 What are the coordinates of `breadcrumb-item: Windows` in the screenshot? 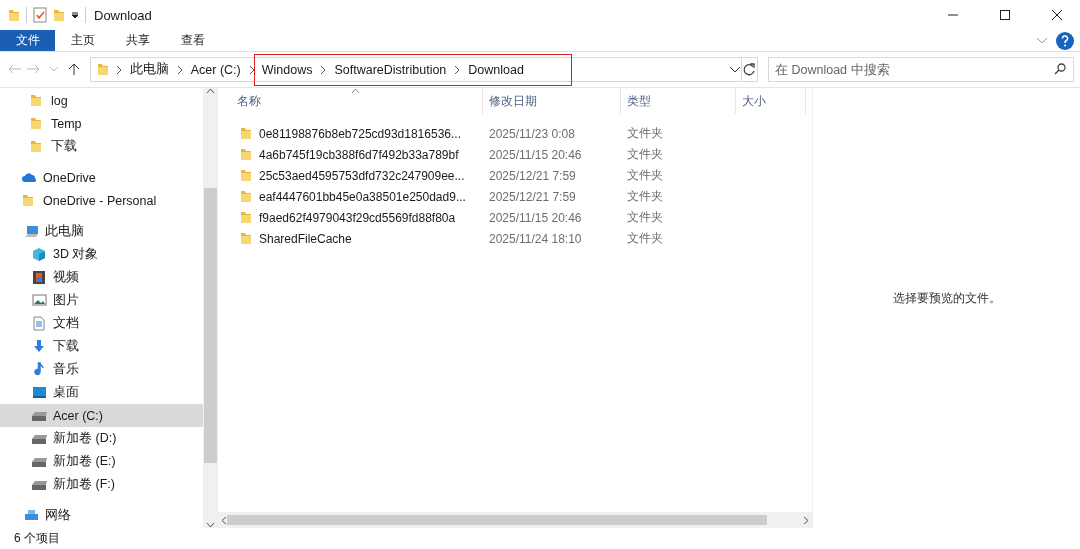 It's located at (287, 70).